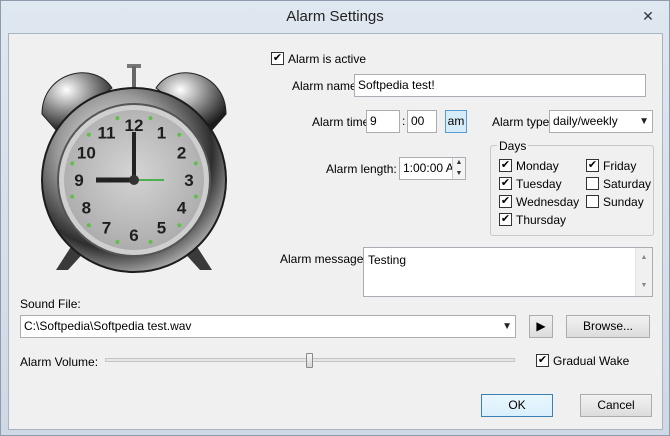 This screenshot has width=670, height=436. I want to click on thursday-check-icon: ✔, so click(505, 219).